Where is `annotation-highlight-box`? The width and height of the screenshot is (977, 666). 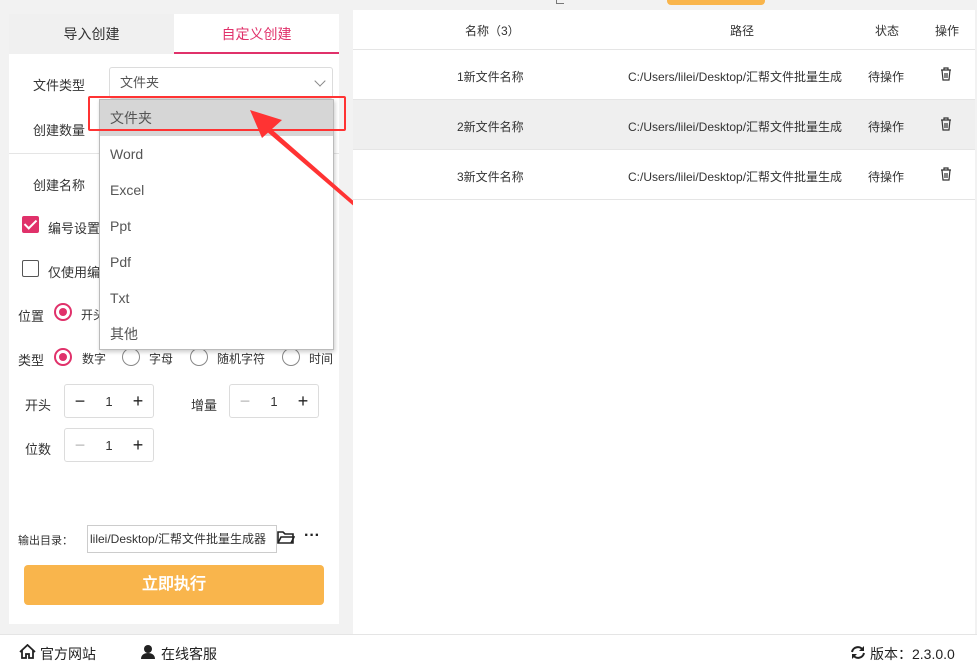
annotation-highlight-box is located at coordinates (217, 113).